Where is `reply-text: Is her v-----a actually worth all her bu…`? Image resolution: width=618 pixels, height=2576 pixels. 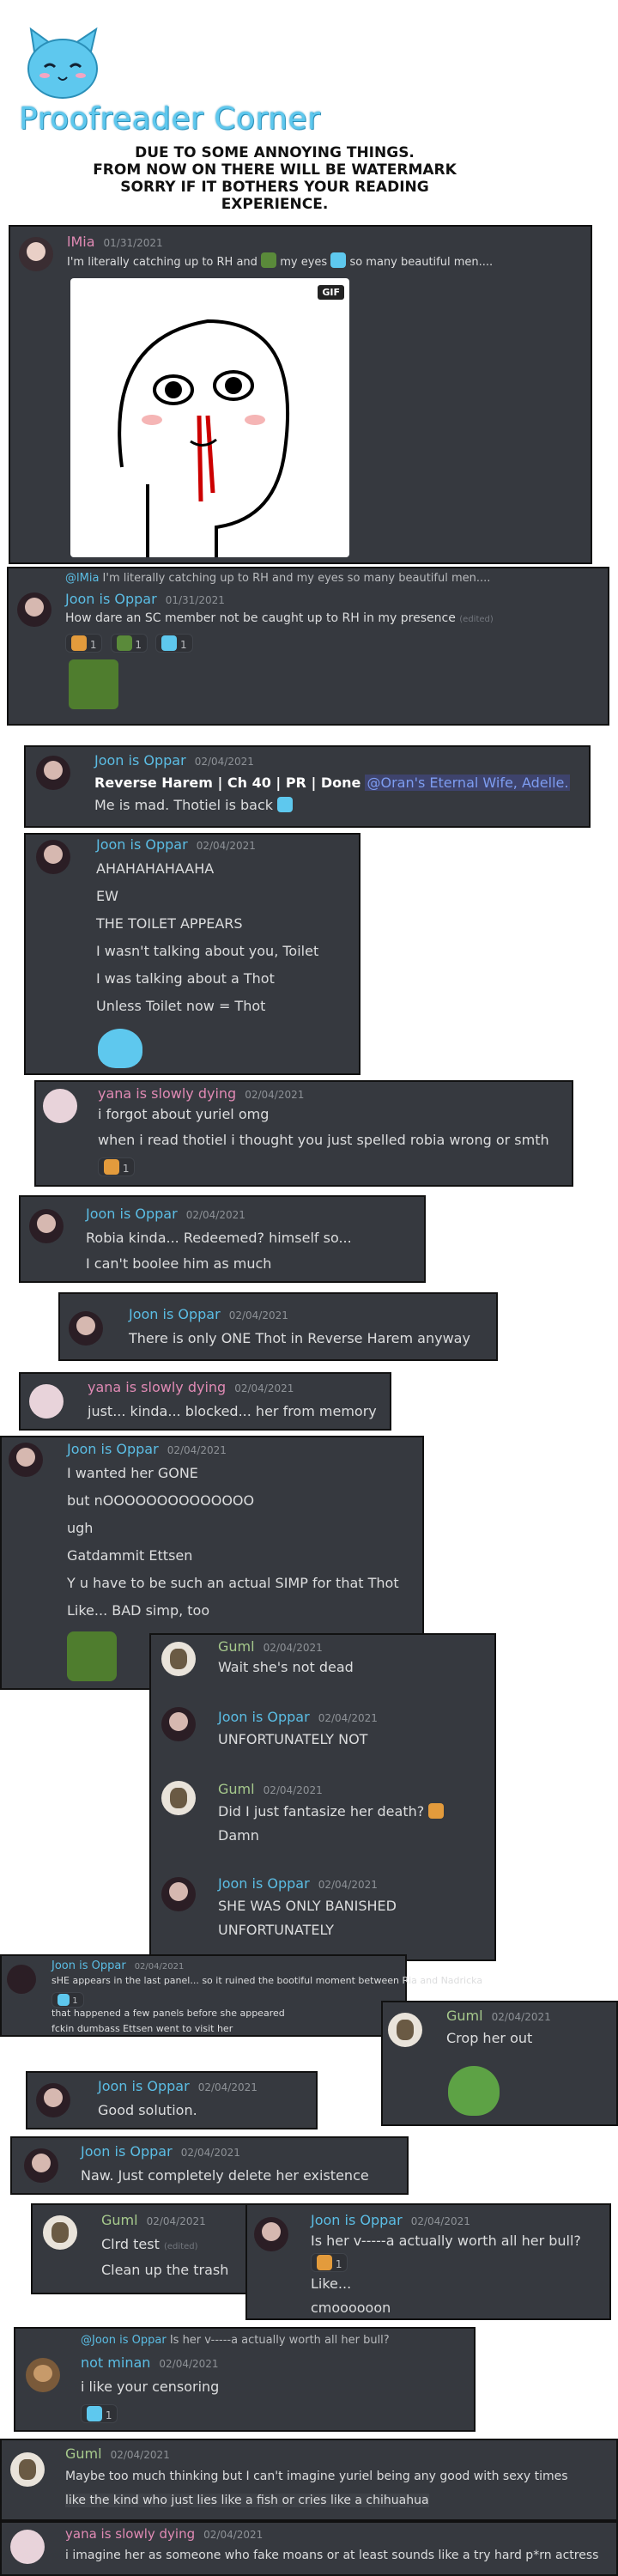 reply-text: Is her v-----a actually worth all her bu… is located at coordinates (279, 2340).